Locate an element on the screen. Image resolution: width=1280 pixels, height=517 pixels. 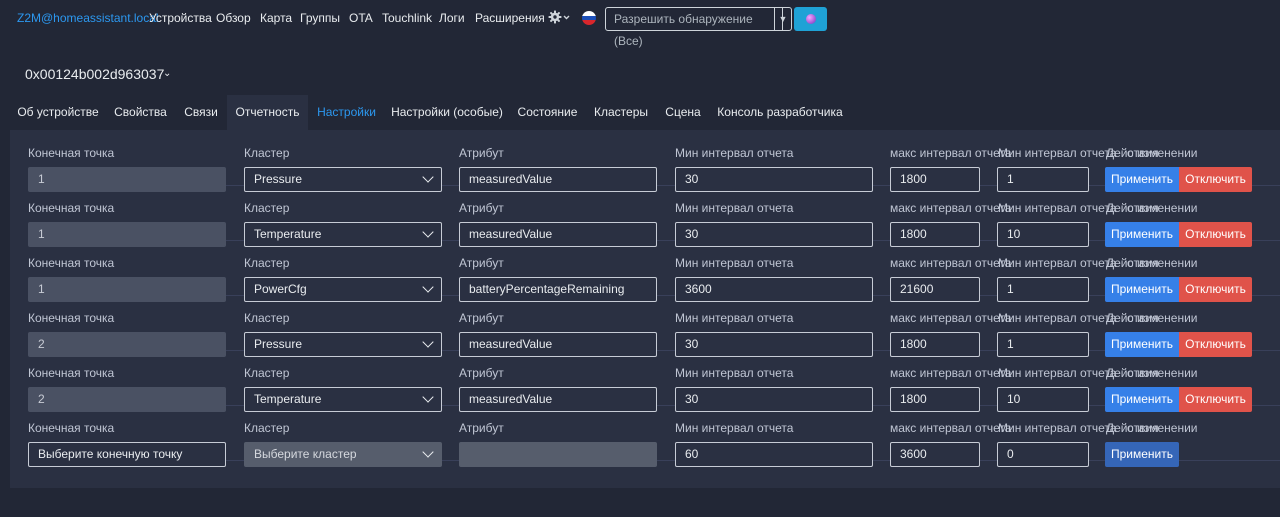
brand-link: Z2M@homeassistant.local is located at coordinates (88, 18).